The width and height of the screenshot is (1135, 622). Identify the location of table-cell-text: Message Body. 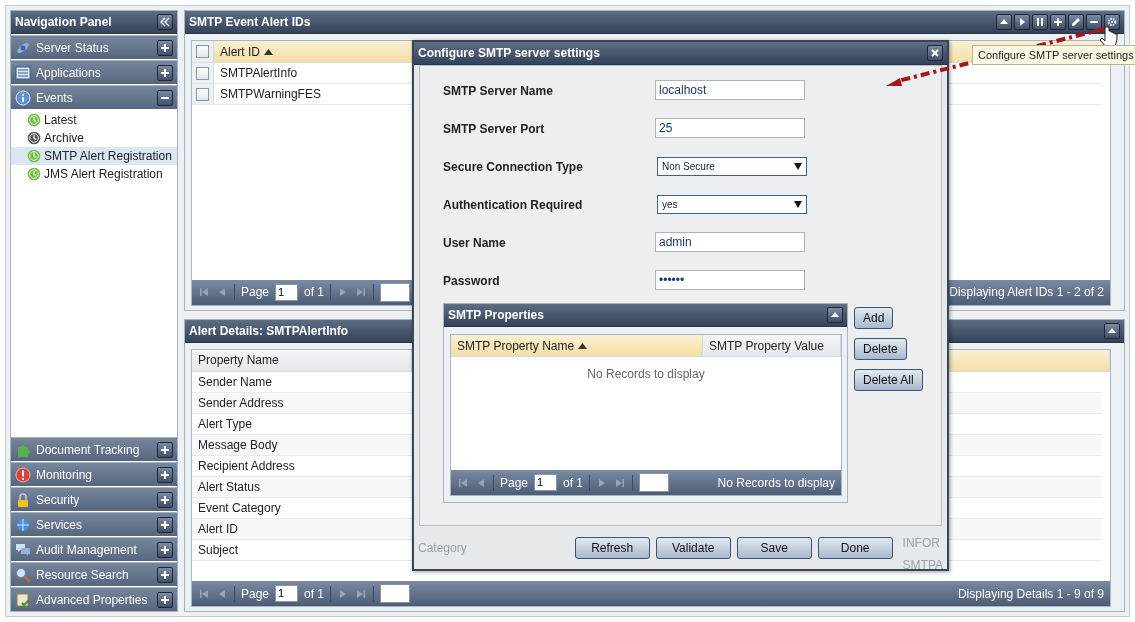
(238, 445).